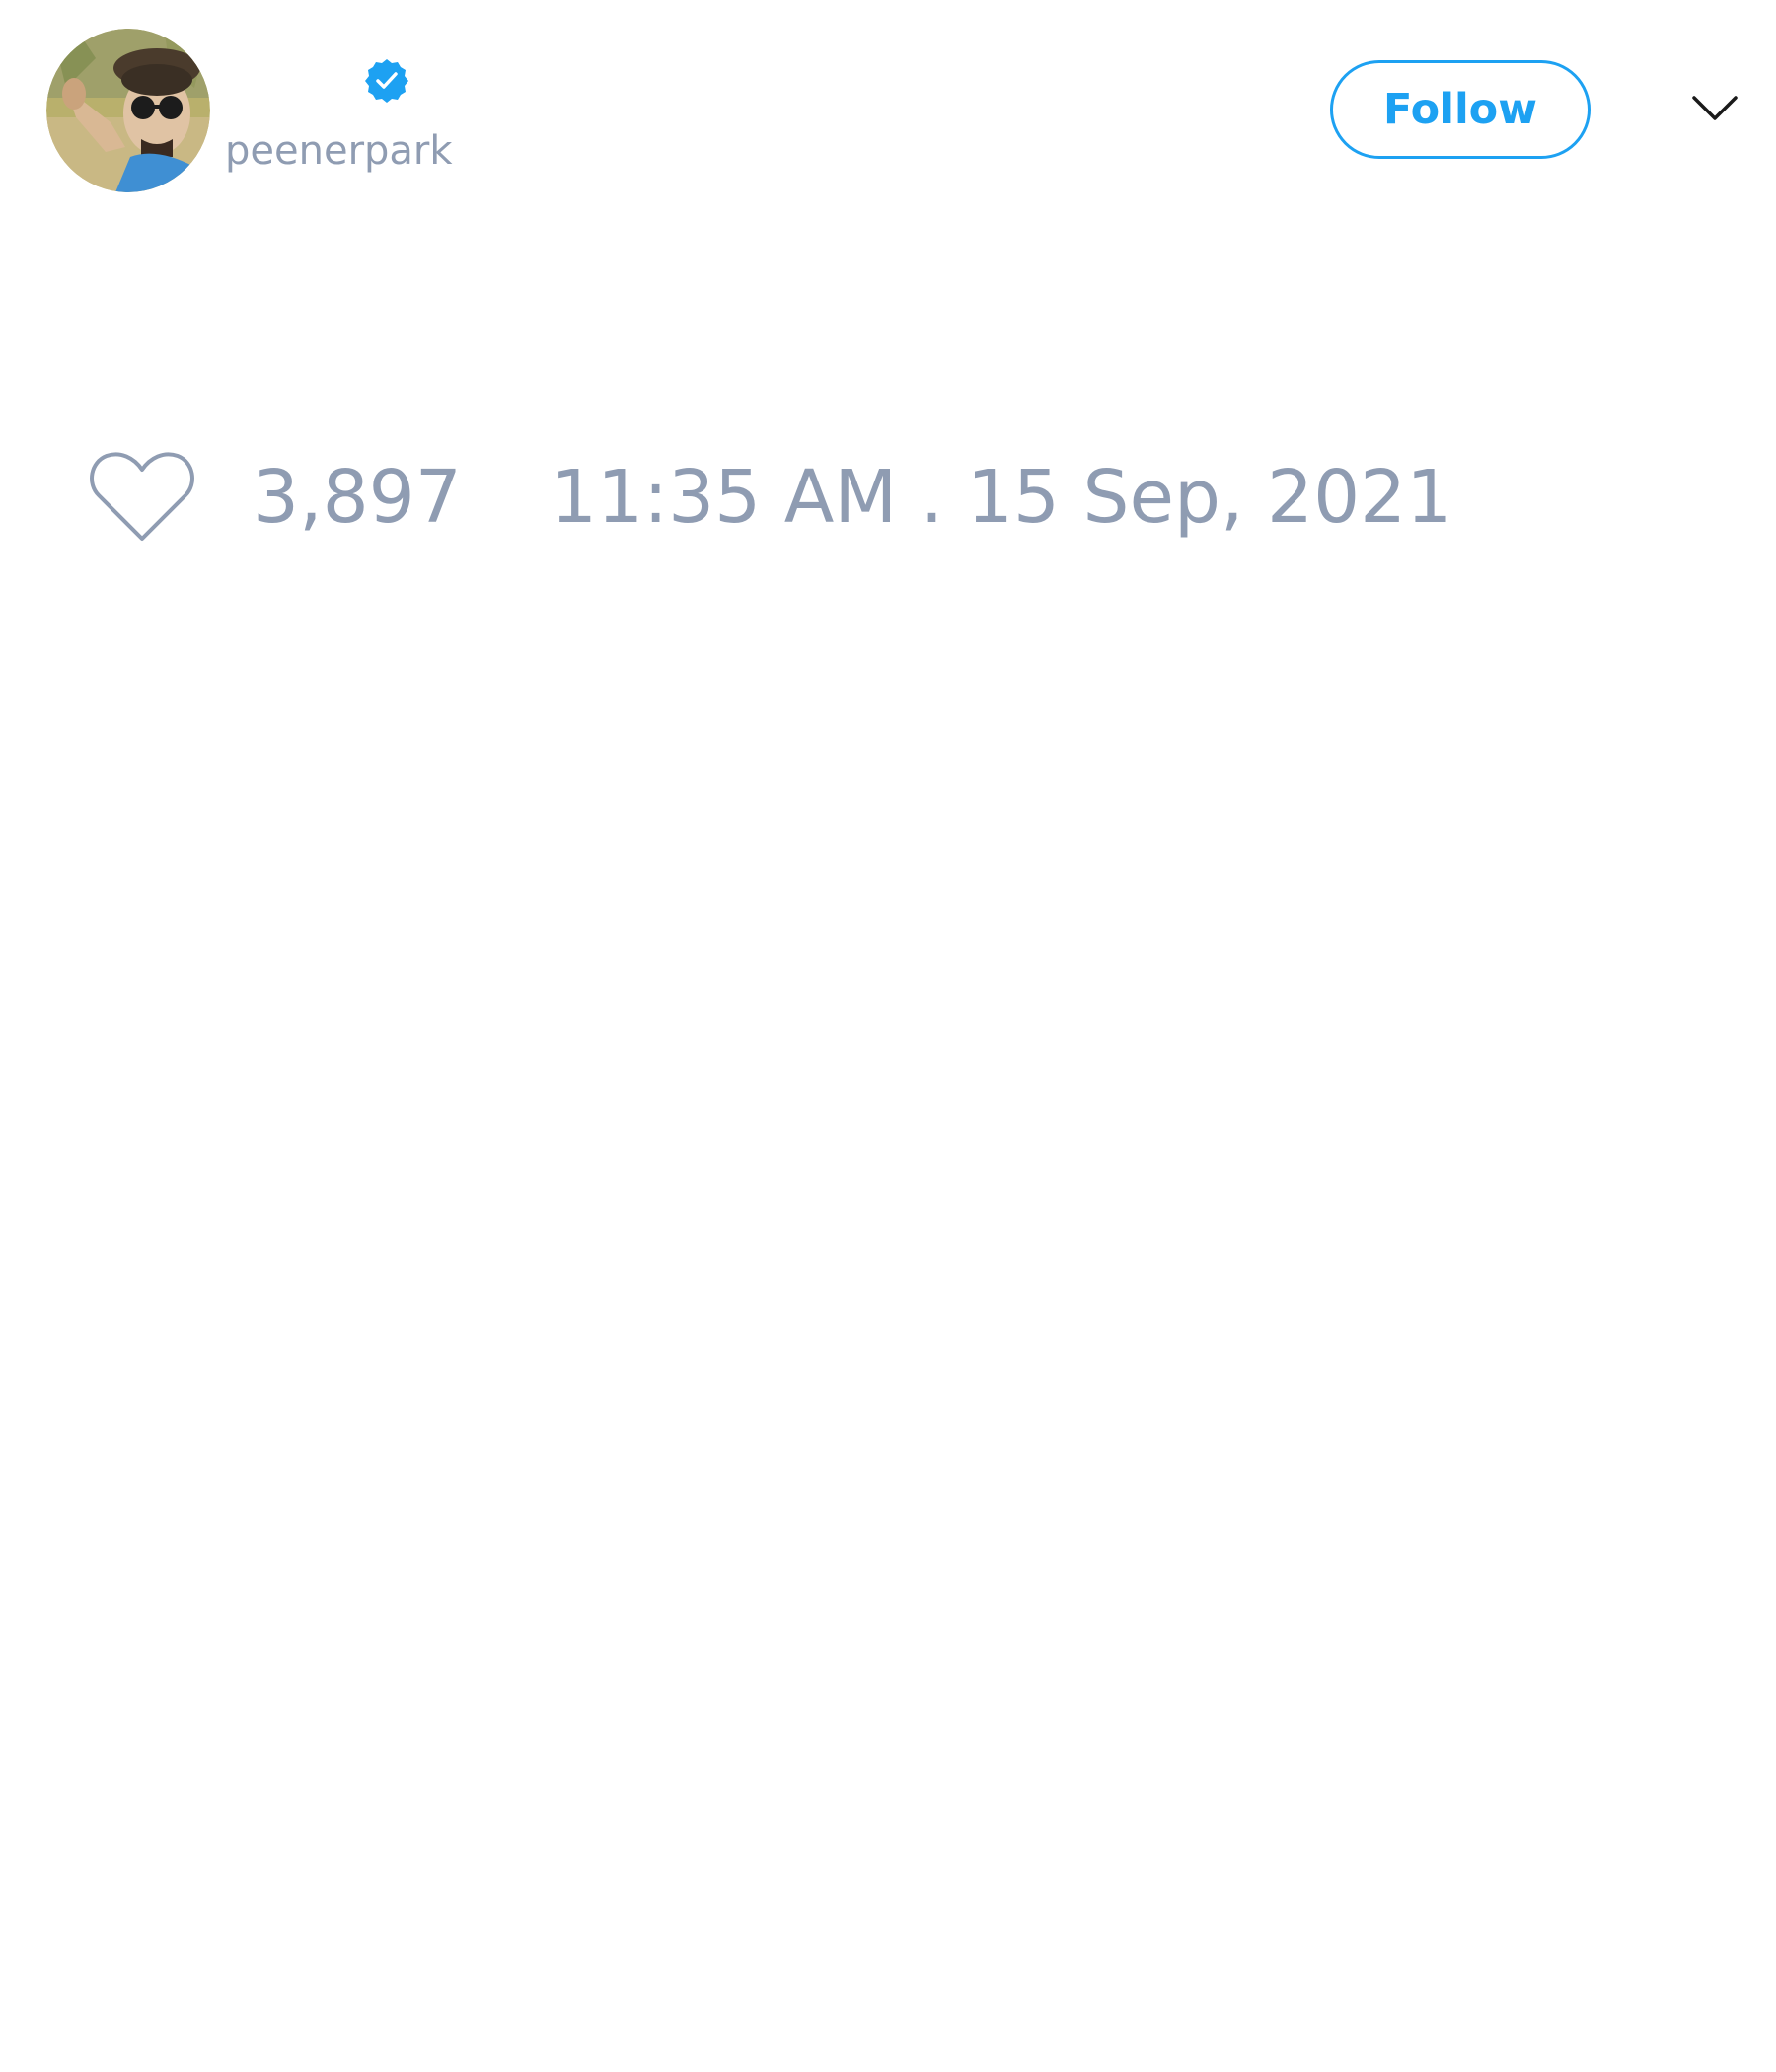 This screenshot has height=2072, width=1776. What do you see at coordinates (142, 498) in the screenshot?
I see `heart-outline-icon` at bounding box center [142, 498].